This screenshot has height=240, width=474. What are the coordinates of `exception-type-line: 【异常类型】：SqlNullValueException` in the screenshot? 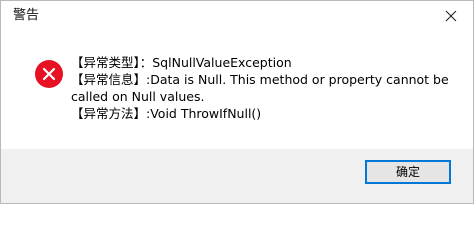 It's located at (181, 62).